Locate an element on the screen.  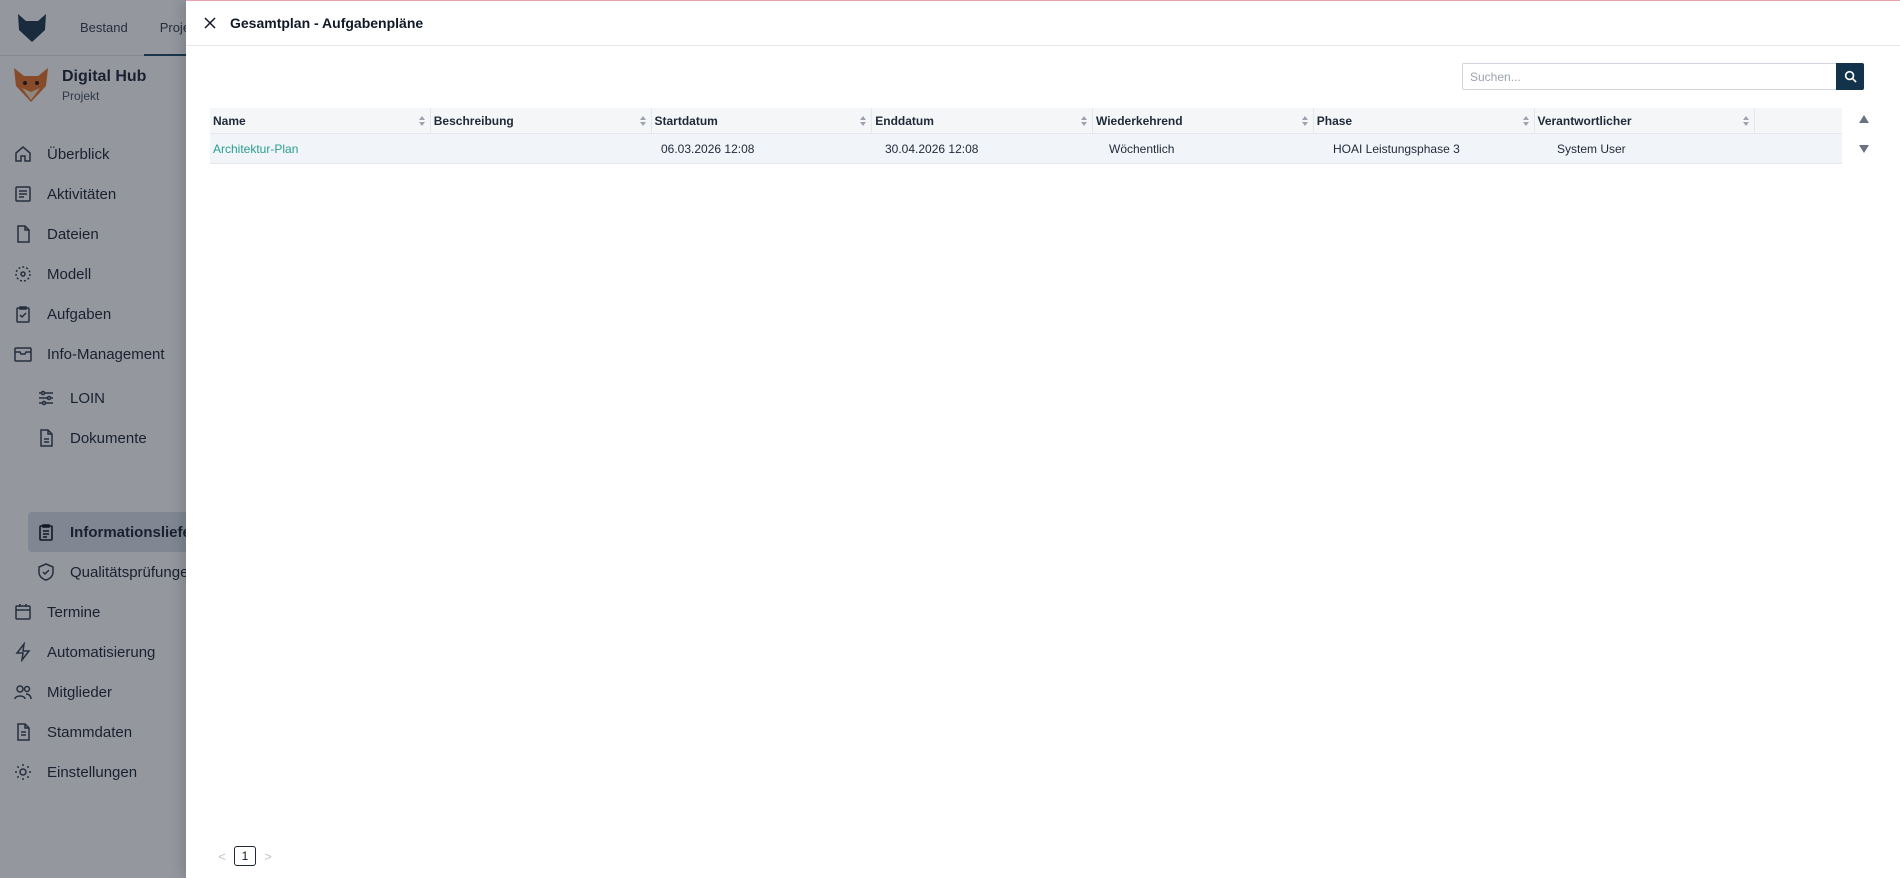
pagination: < 1 > is located at coordinates (245, 856).